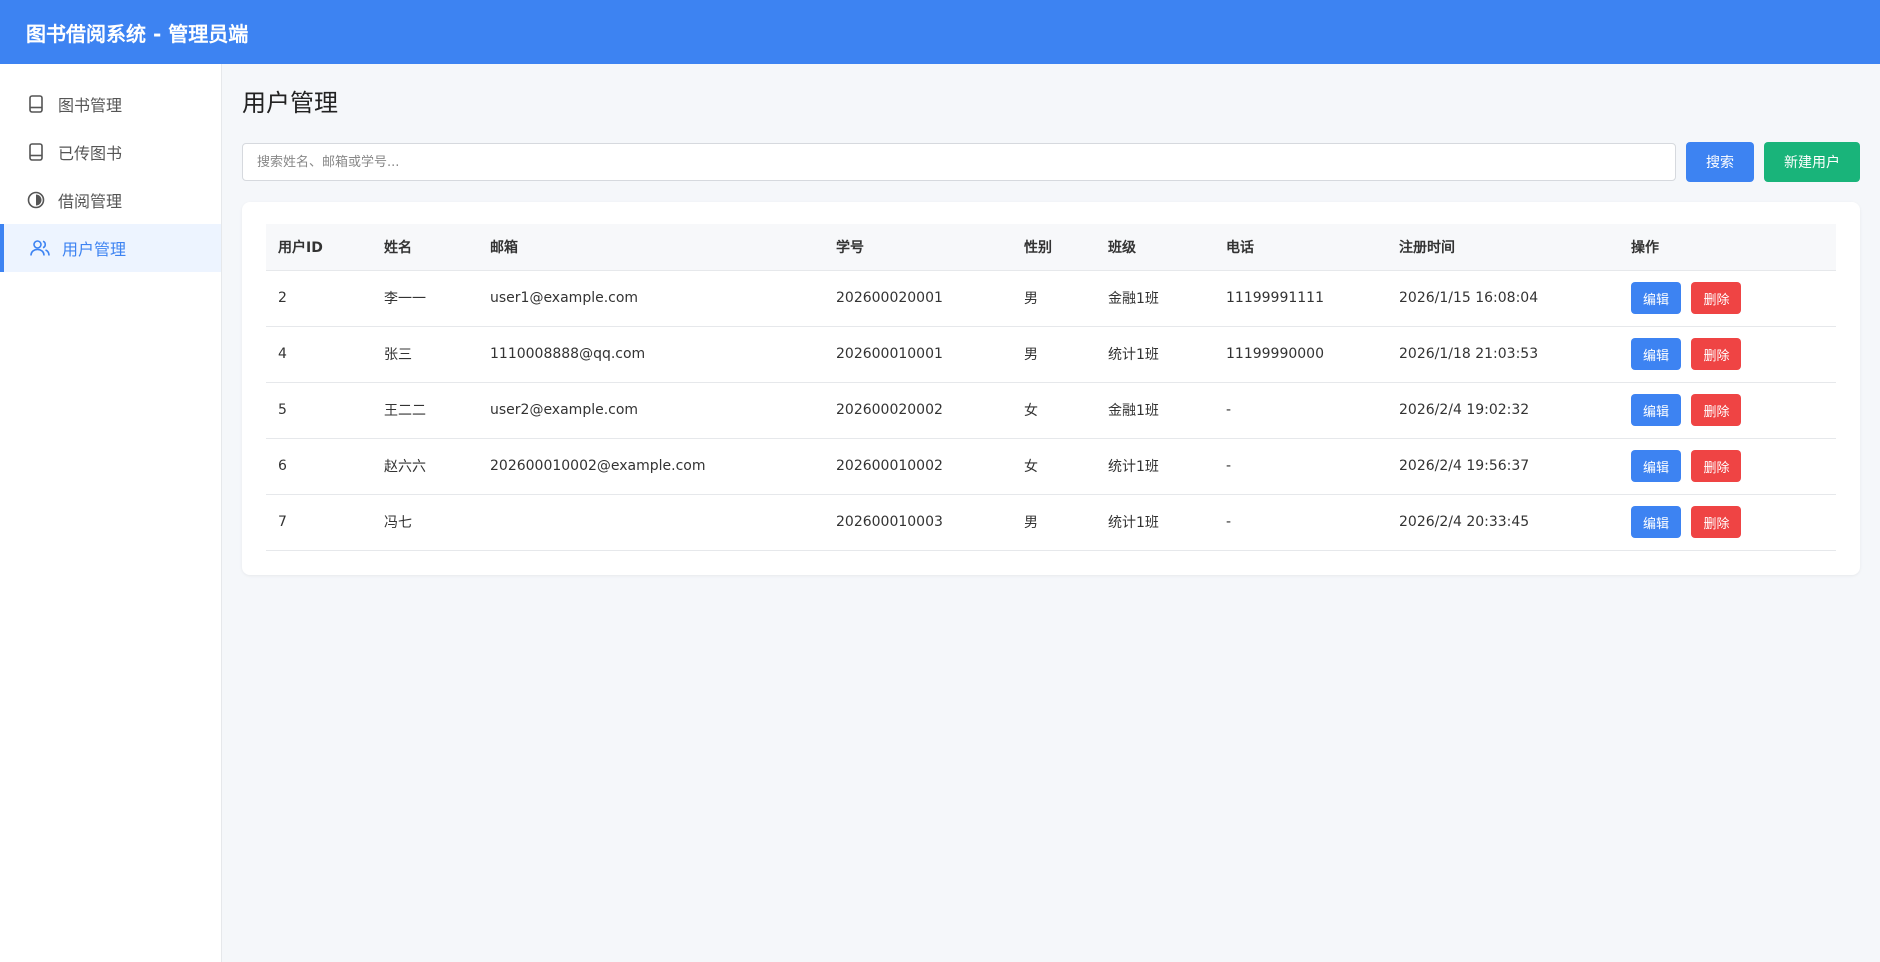 The width and height of the screenshot is (1880, 962). I want to click on sidebar-item-borrow-management: 借阅管理, so click(110, 200).